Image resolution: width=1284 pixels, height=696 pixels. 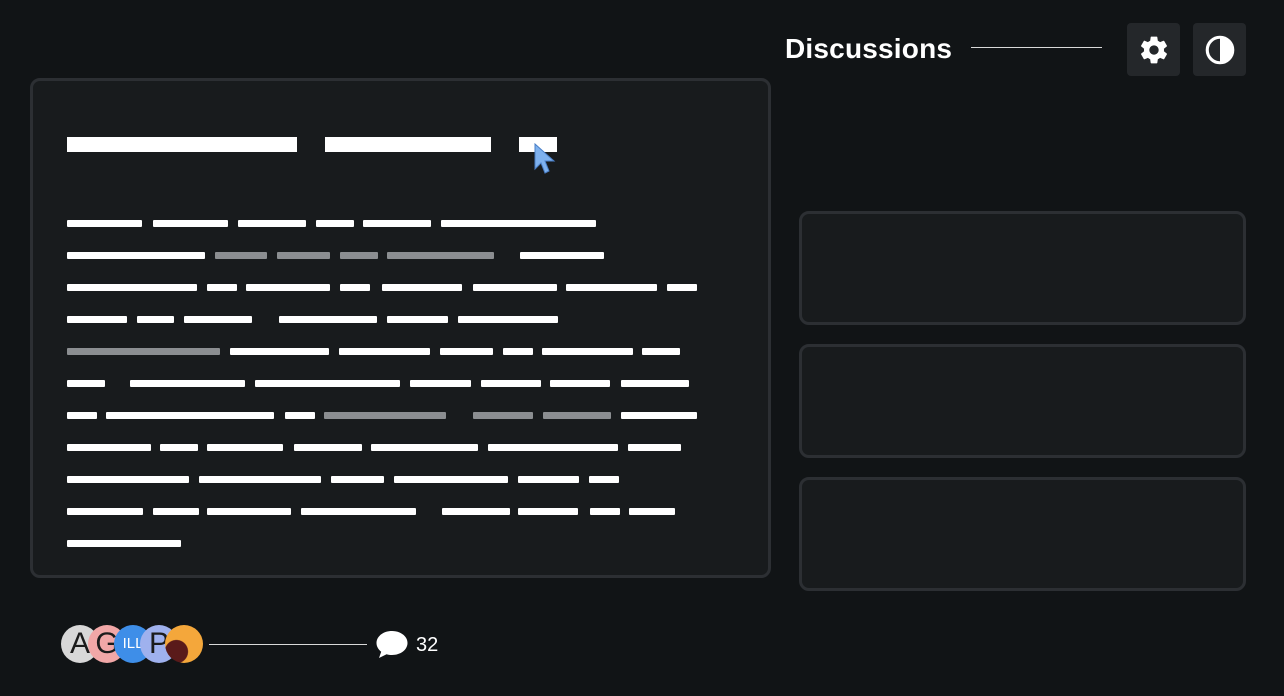 I want to click on contrast-icon, so click(x=1219, y=49).